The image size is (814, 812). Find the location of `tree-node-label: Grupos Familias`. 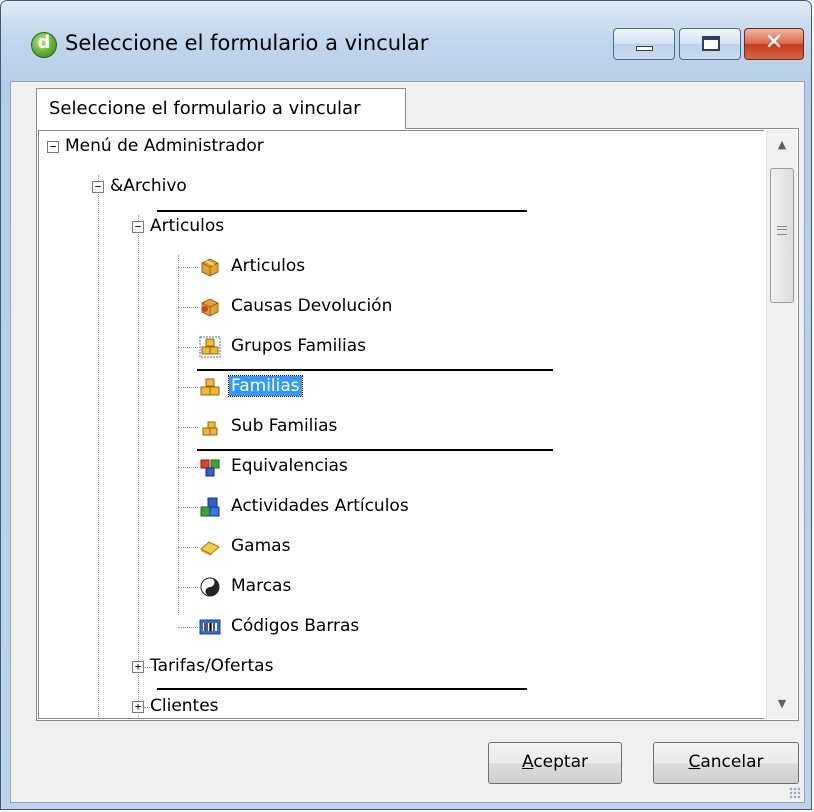

tree-node-label: Grupos Familias is located at coordinates (299, 346).